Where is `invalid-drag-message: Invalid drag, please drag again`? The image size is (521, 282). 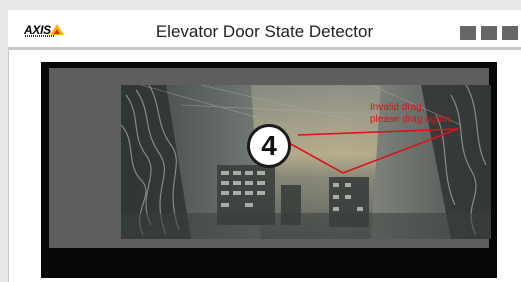 invalid-drag-message: Invalid drag, please drag again is located at coordinates (410, 113).